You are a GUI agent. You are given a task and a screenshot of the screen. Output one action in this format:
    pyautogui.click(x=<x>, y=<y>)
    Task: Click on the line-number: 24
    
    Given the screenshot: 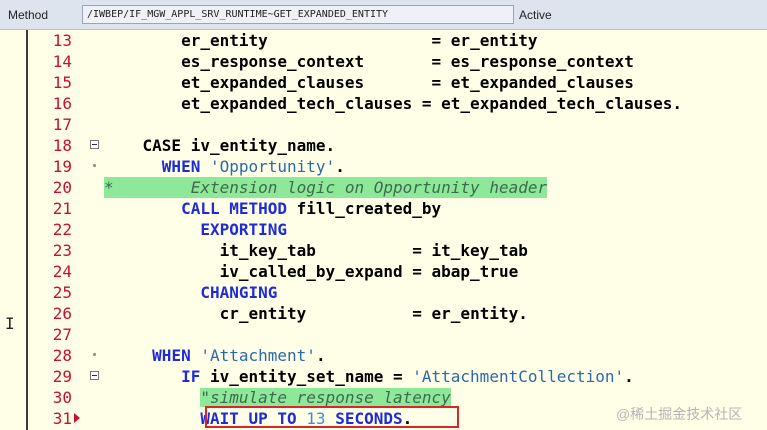 What is the action you would take?
    pyautogui.click(x=62, y=271)
    